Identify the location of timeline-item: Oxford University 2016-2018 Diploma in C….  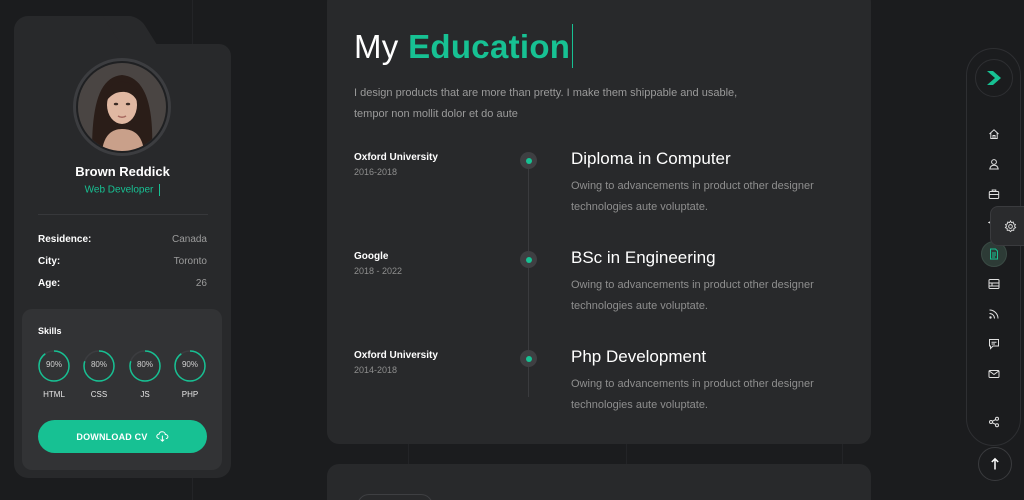
(599, 190).